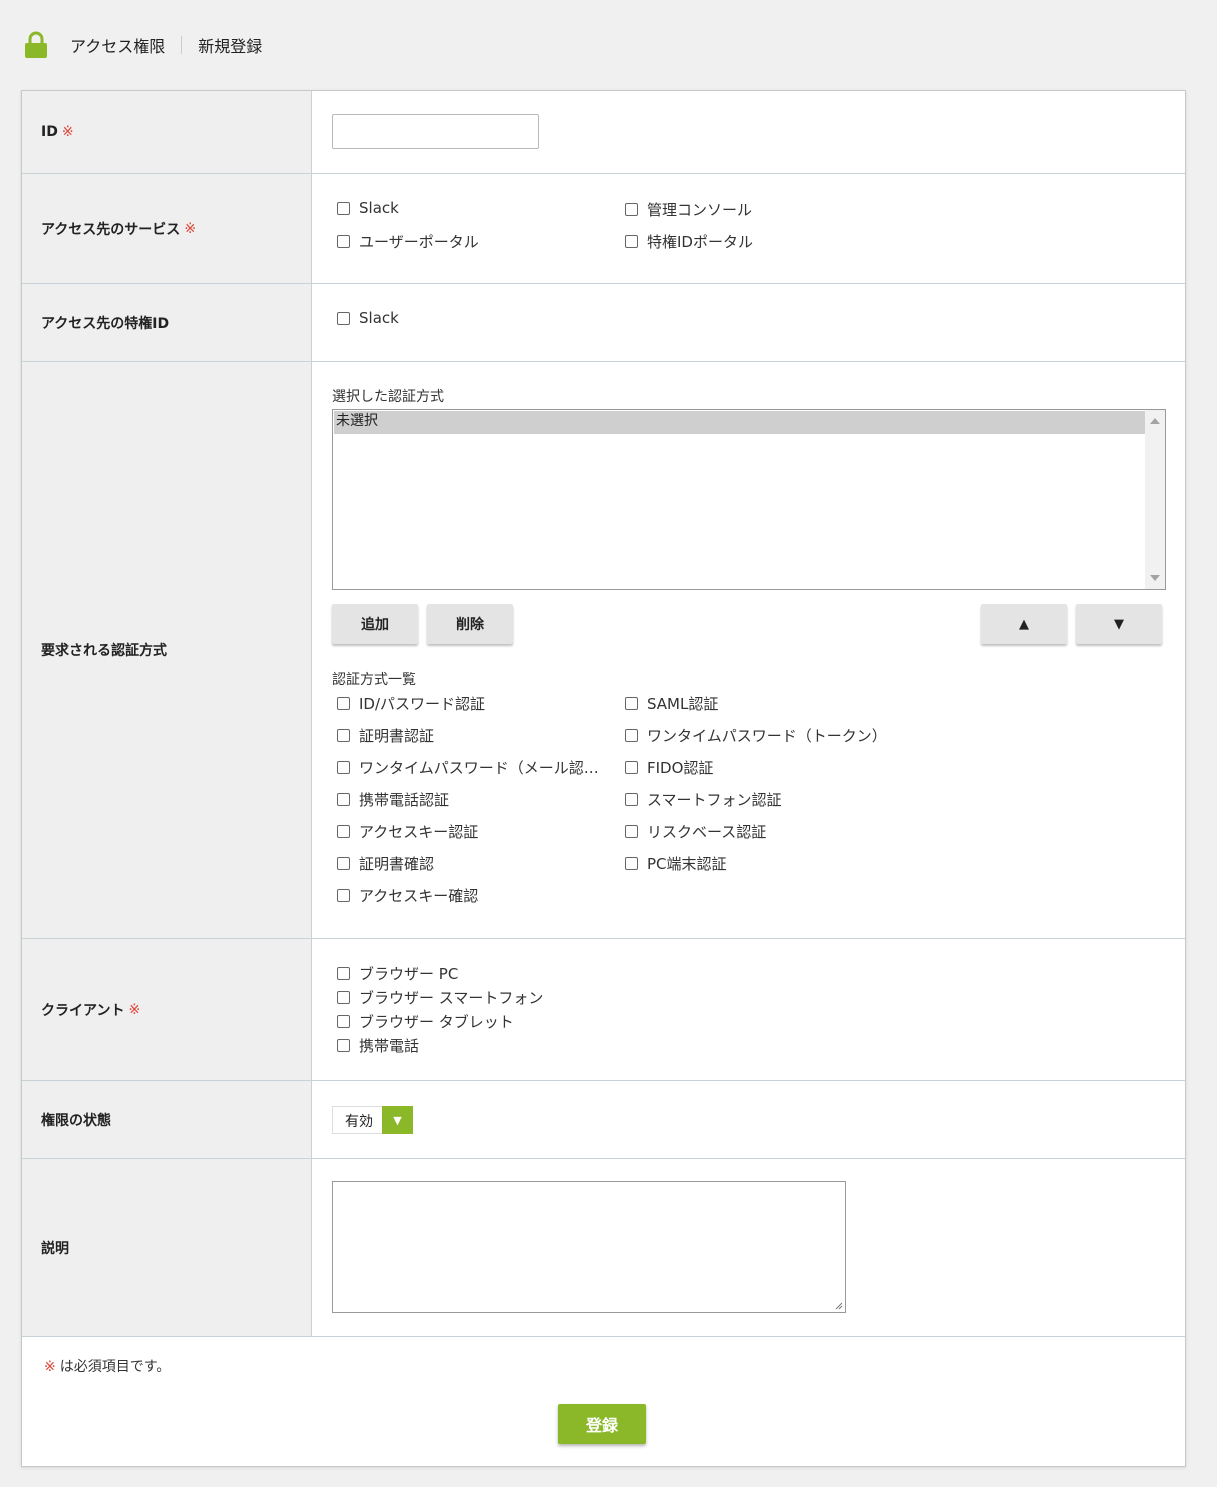  Describe the element at coordinates (435, 131) in the screenshot. I see `id-input` at that location.